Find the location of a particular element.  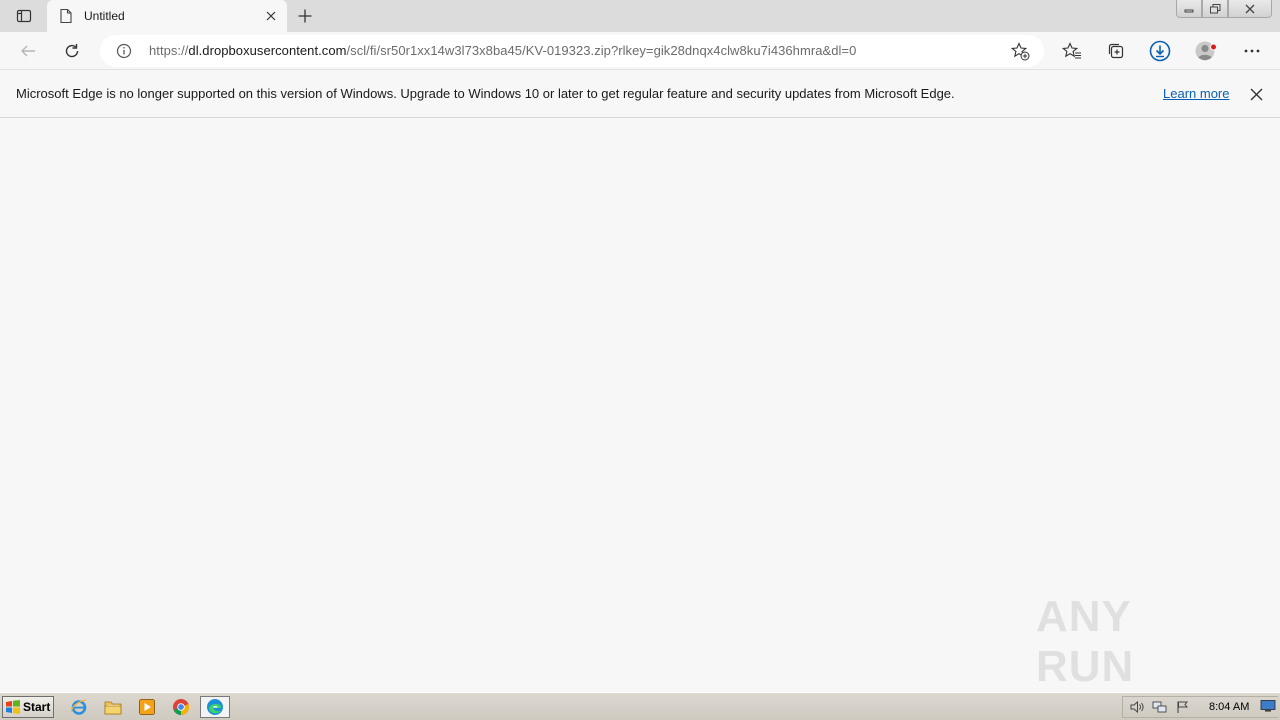

restore-icon is located at coordinates (1214, 8).